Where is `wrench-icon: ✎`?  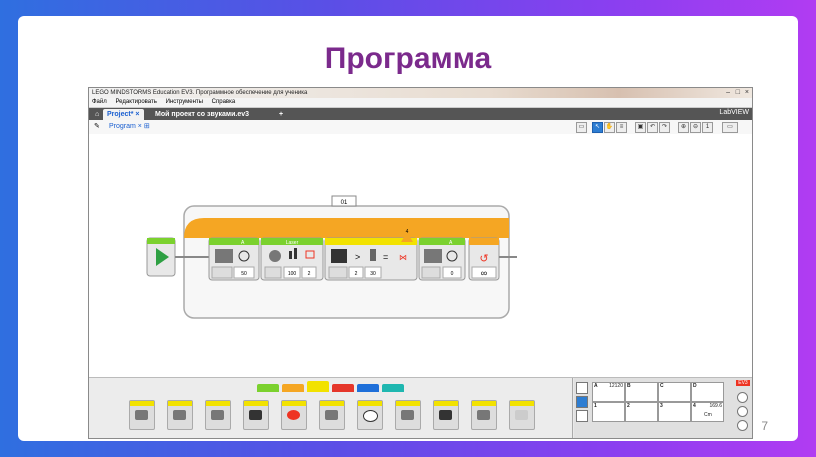
wrench-icon: ✎ is located at coordinates (97, 126).